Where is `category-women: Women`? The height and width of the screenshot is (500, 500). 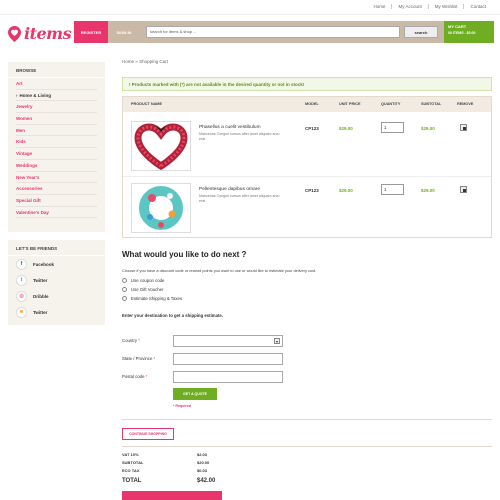 category-women: Women is located at coordinates (56, 119).